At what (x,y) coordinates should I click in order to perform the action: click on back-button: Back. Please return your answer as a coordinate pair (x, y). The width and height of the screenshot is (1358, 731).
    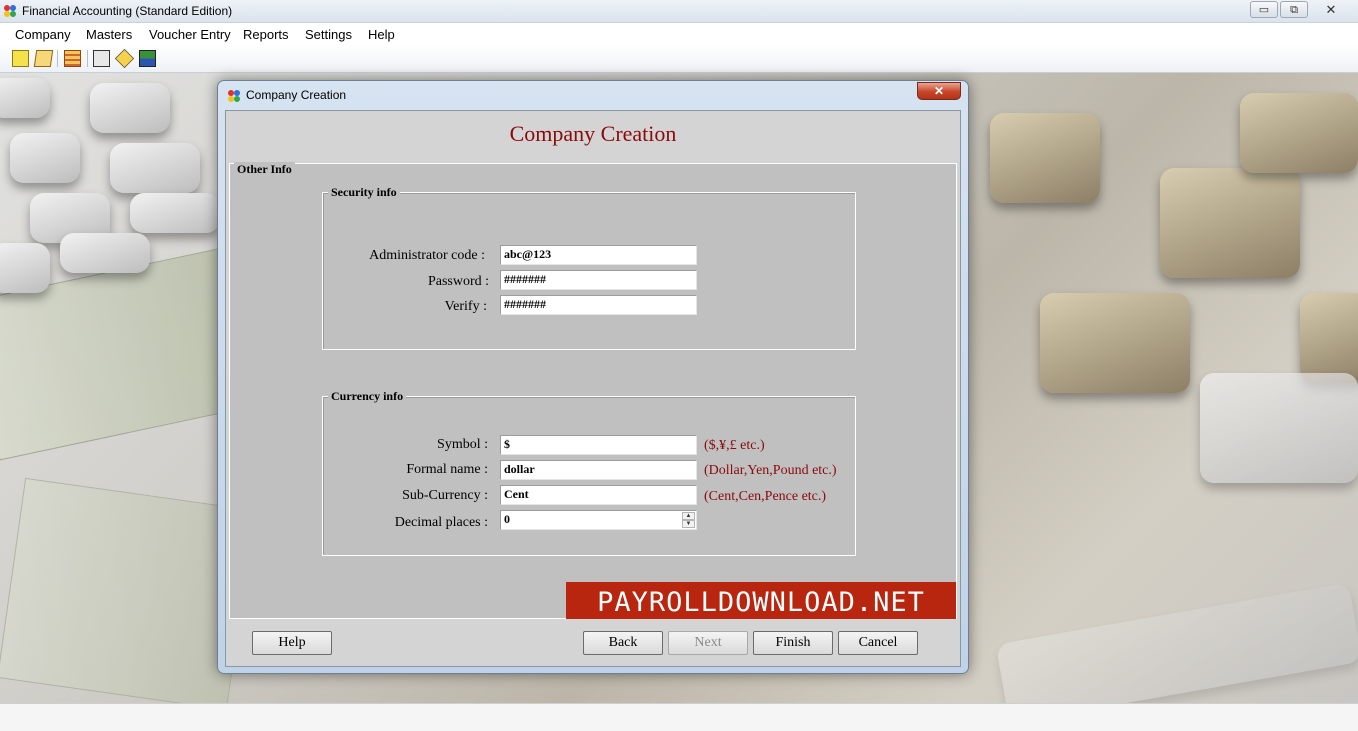
    Looking at the image, I should click on (623, 643).